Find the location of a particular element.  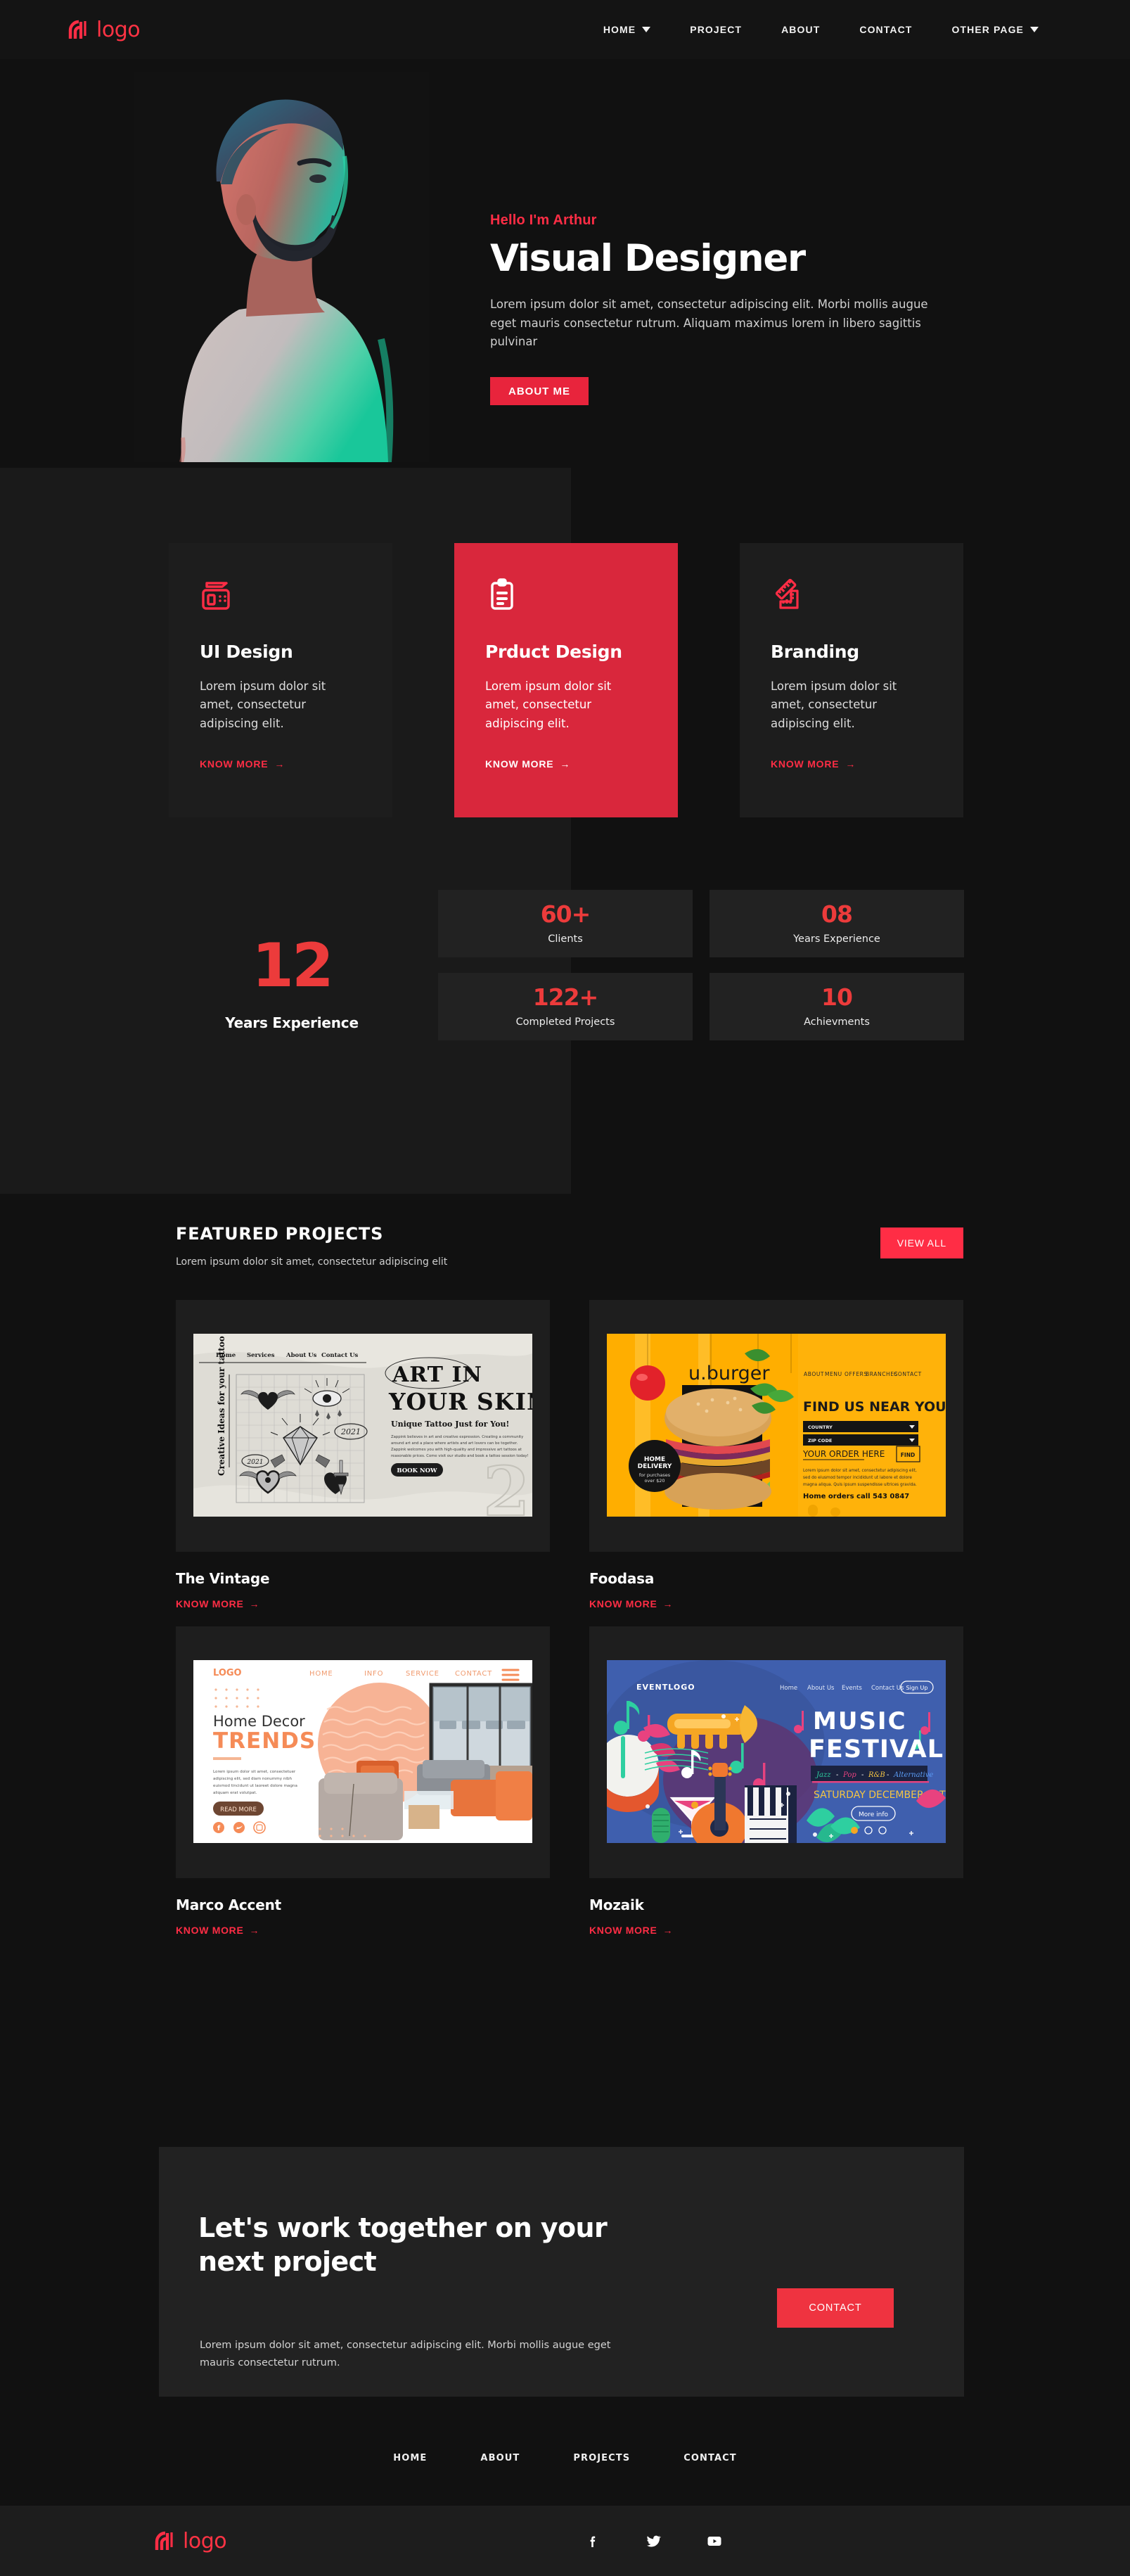

twitter-icon is located at coordinates (654, 2540).